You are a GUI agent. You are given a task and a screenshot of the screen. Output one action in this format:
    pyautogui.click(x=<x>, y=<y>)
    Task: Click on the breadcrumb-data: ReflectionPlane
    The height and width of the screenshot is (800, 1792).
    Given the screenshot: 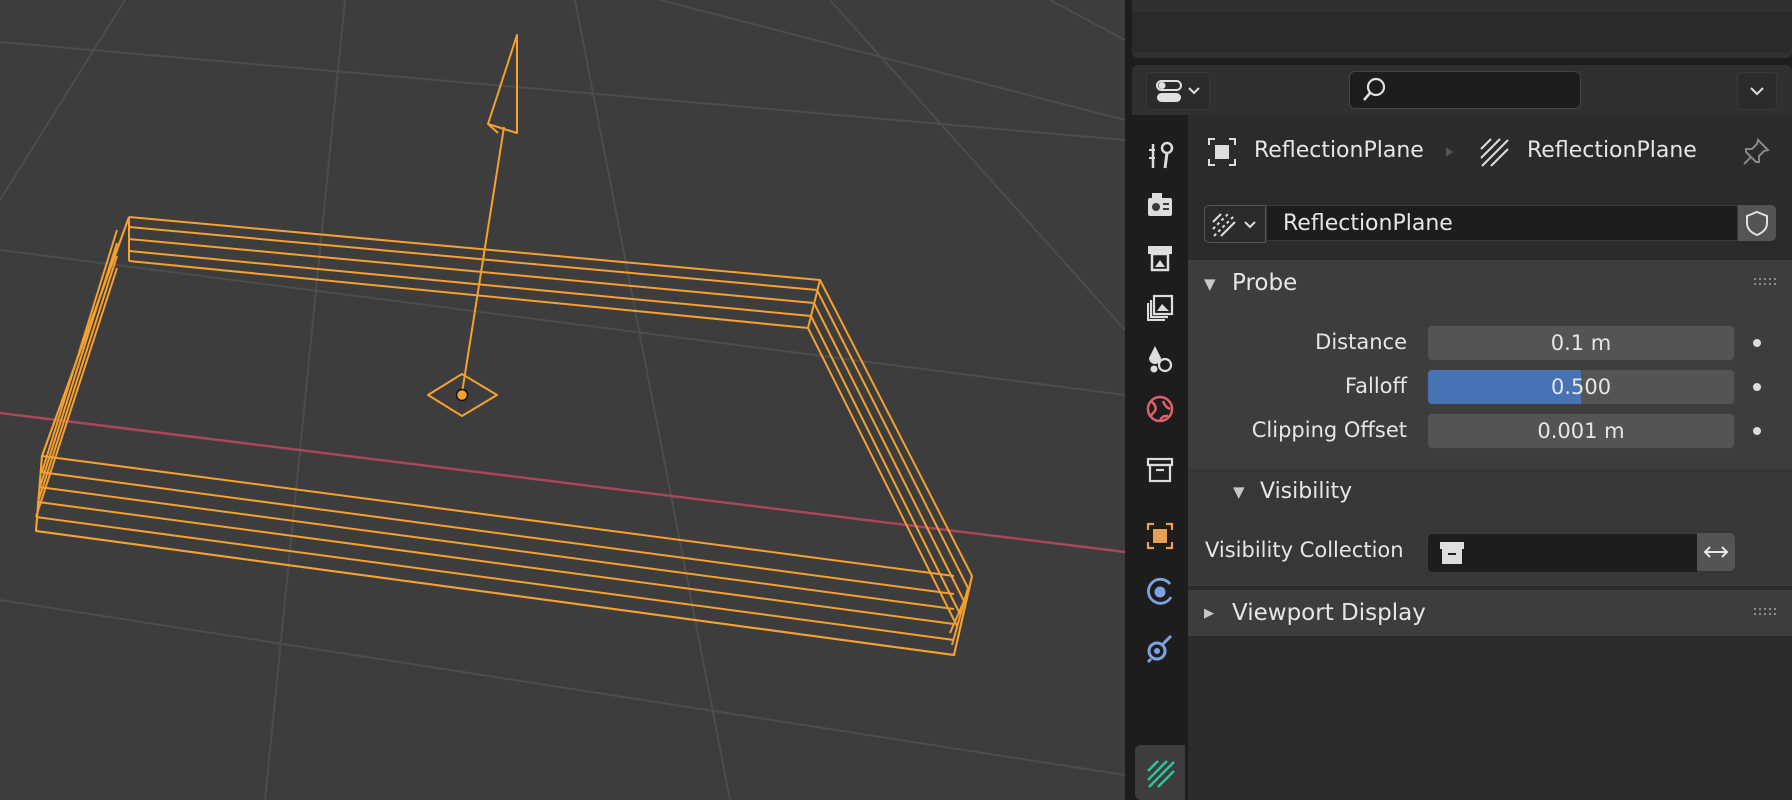 What is the action you would take?
    pyautogui.click(x=1612, y=150)
    